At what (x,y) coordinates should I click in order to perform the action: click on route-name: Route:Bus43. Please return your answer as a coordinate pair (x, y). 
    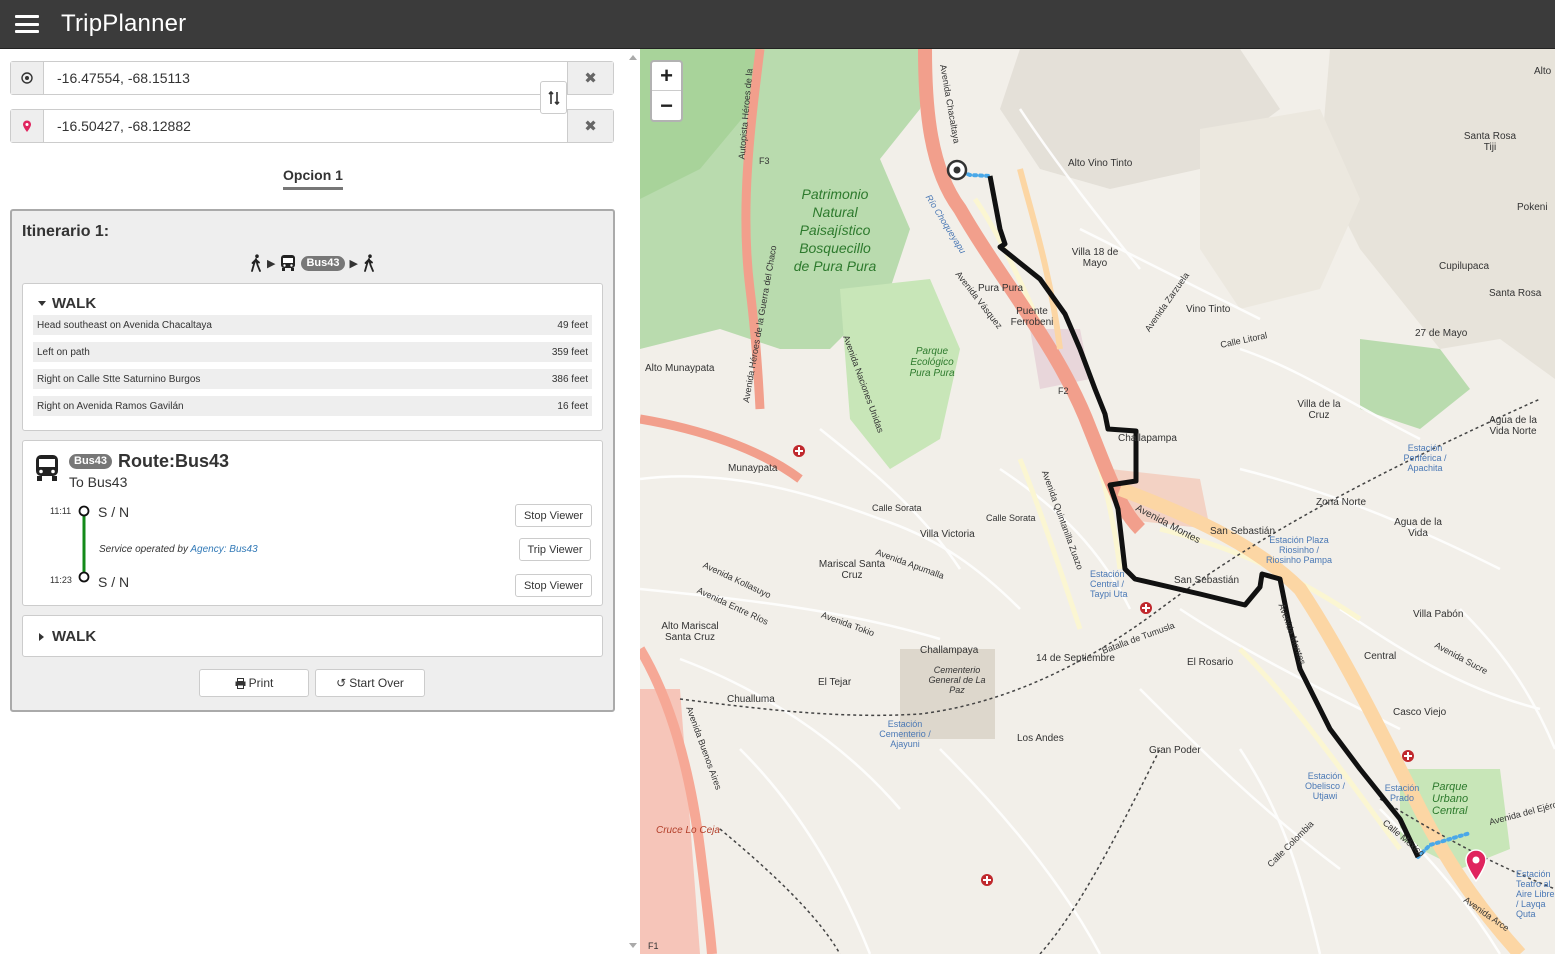
    Looking at the image, I should click on (174, 461).